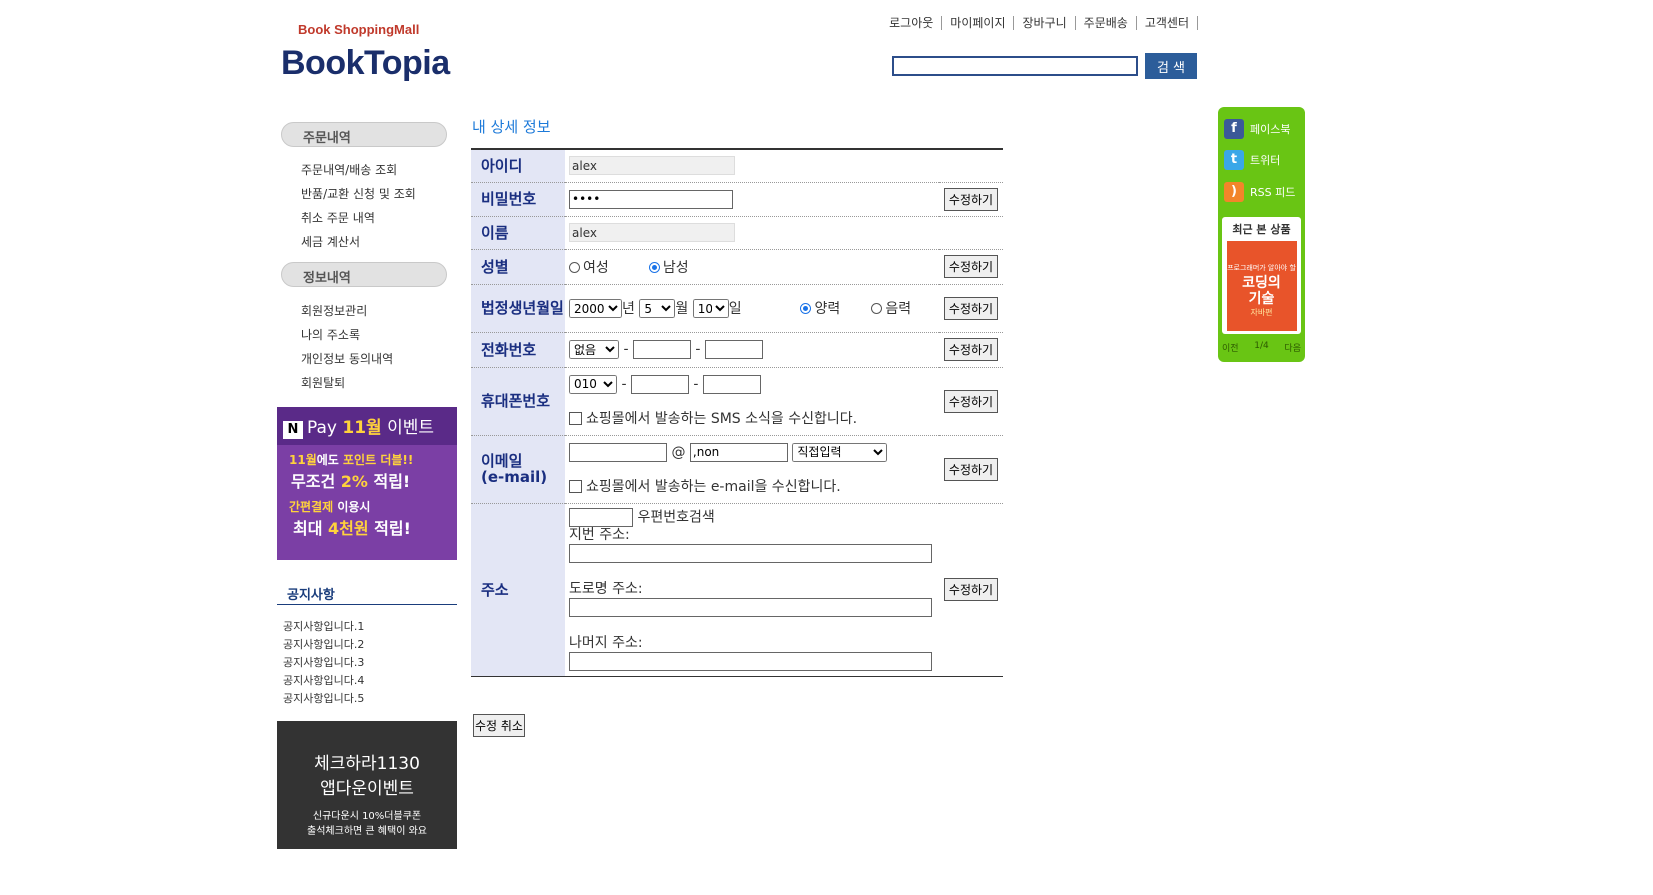  I want to click on edit-email-button: 수정하기, so click(971, 469).